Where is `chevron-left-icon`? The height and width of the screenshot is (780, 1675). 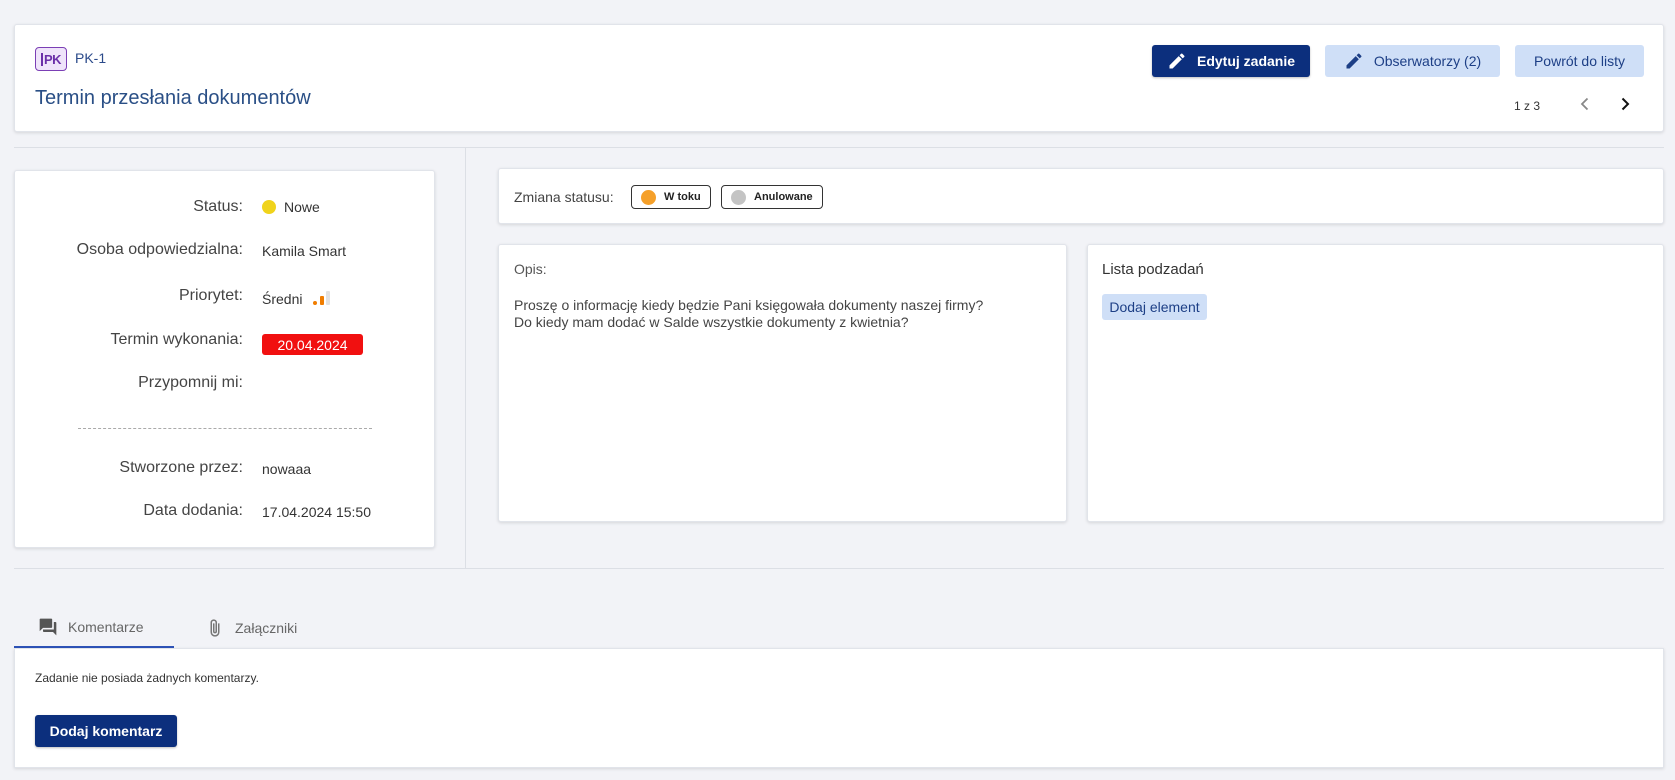
chevron-left-icon is located at coordinates (1584, 104).